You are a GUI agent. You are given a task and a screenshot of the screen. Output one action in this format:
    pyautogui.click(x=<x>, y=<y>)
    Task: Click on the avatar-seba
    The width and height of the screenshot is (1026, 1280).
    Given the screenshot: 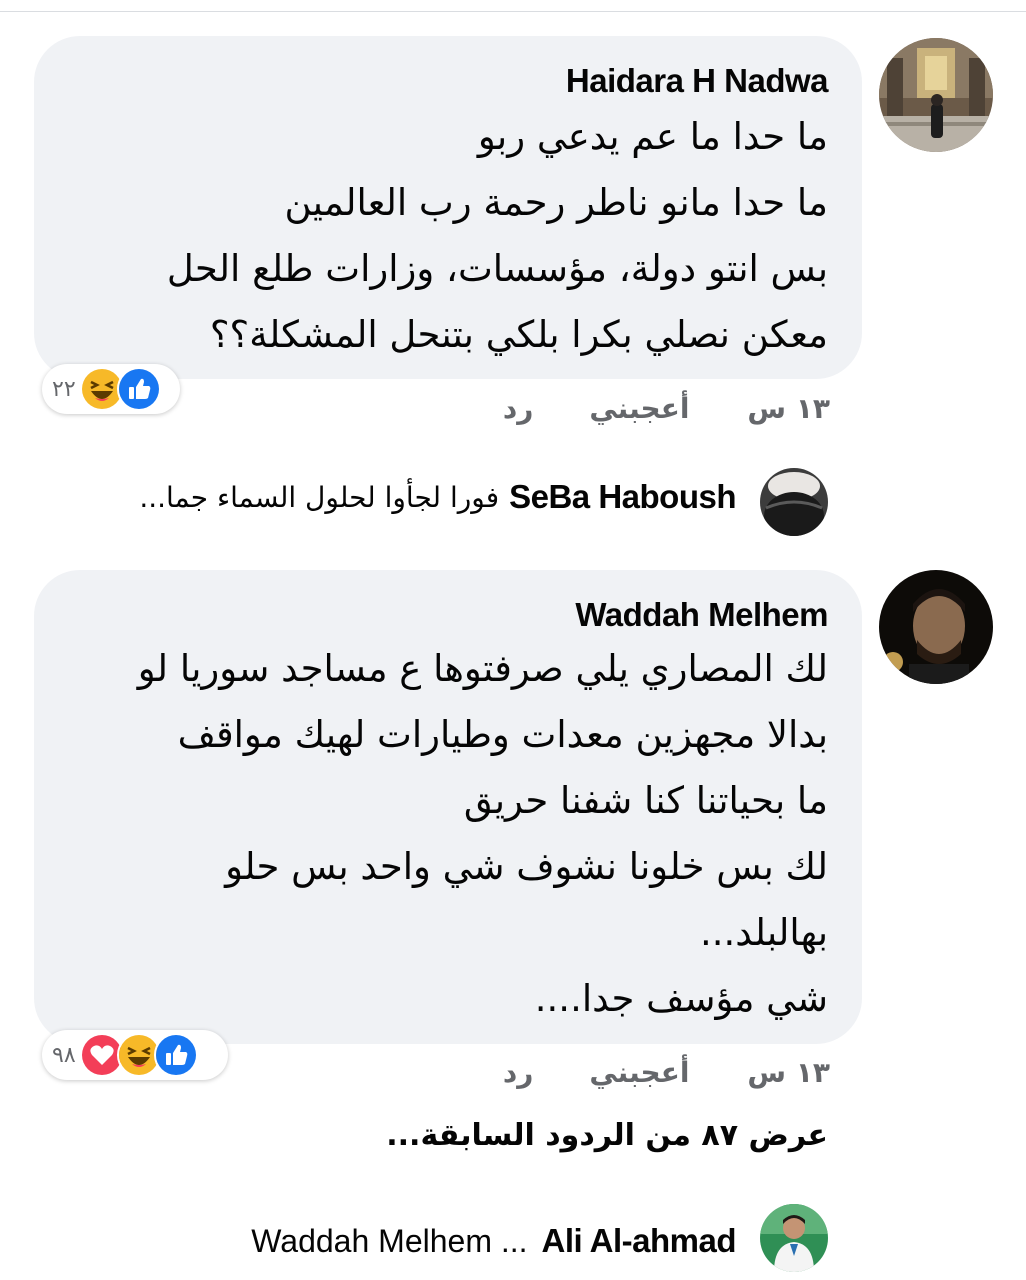 What is the action you would take?
    pyautogui.click(x=794, y=502)
    